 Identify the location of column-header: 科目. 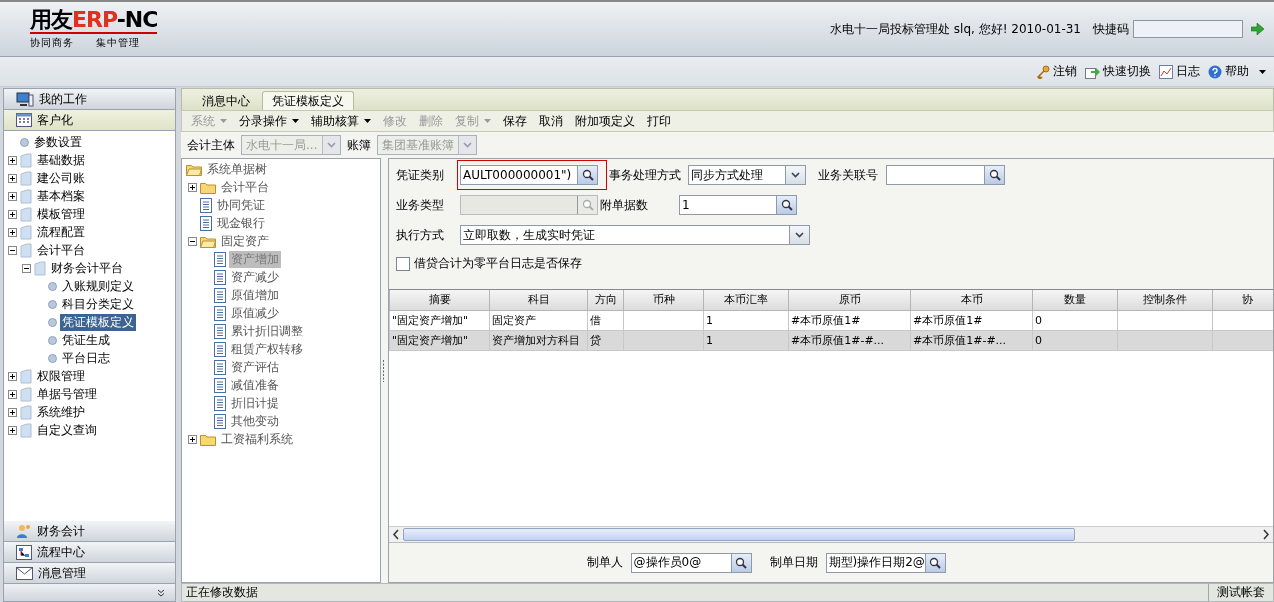
(538, 300).